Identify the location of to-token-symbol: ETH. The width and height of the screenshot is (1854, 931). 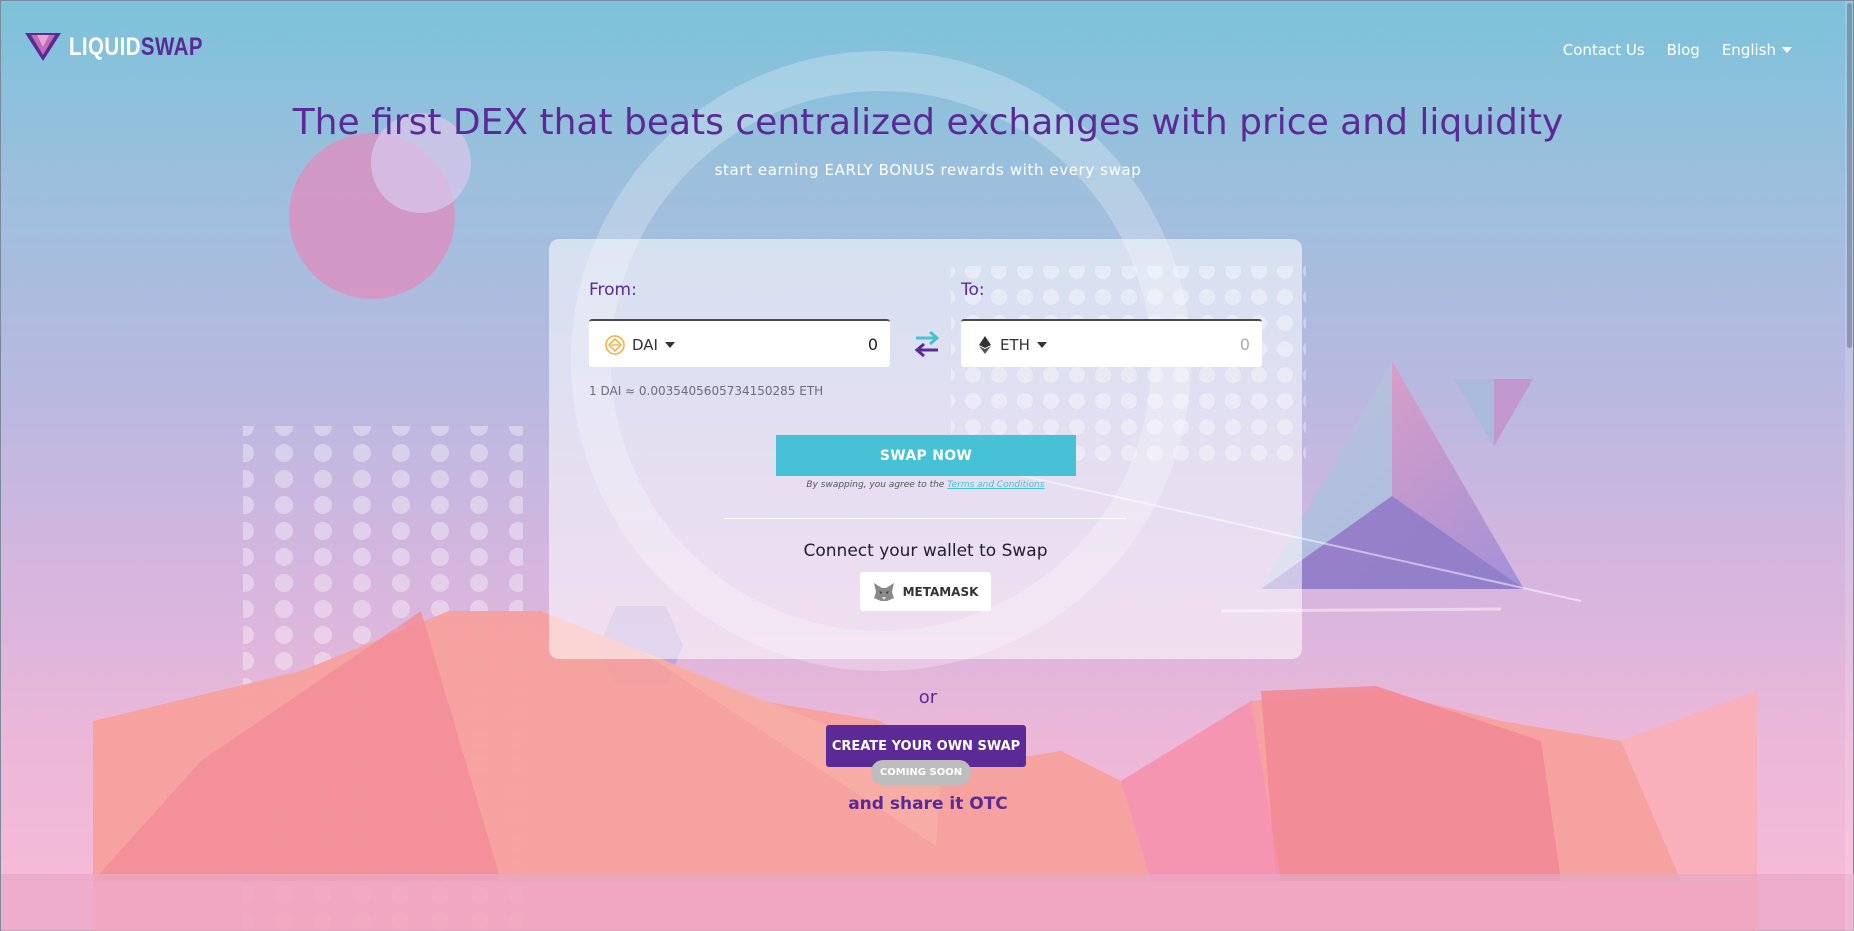
(1015, 345).